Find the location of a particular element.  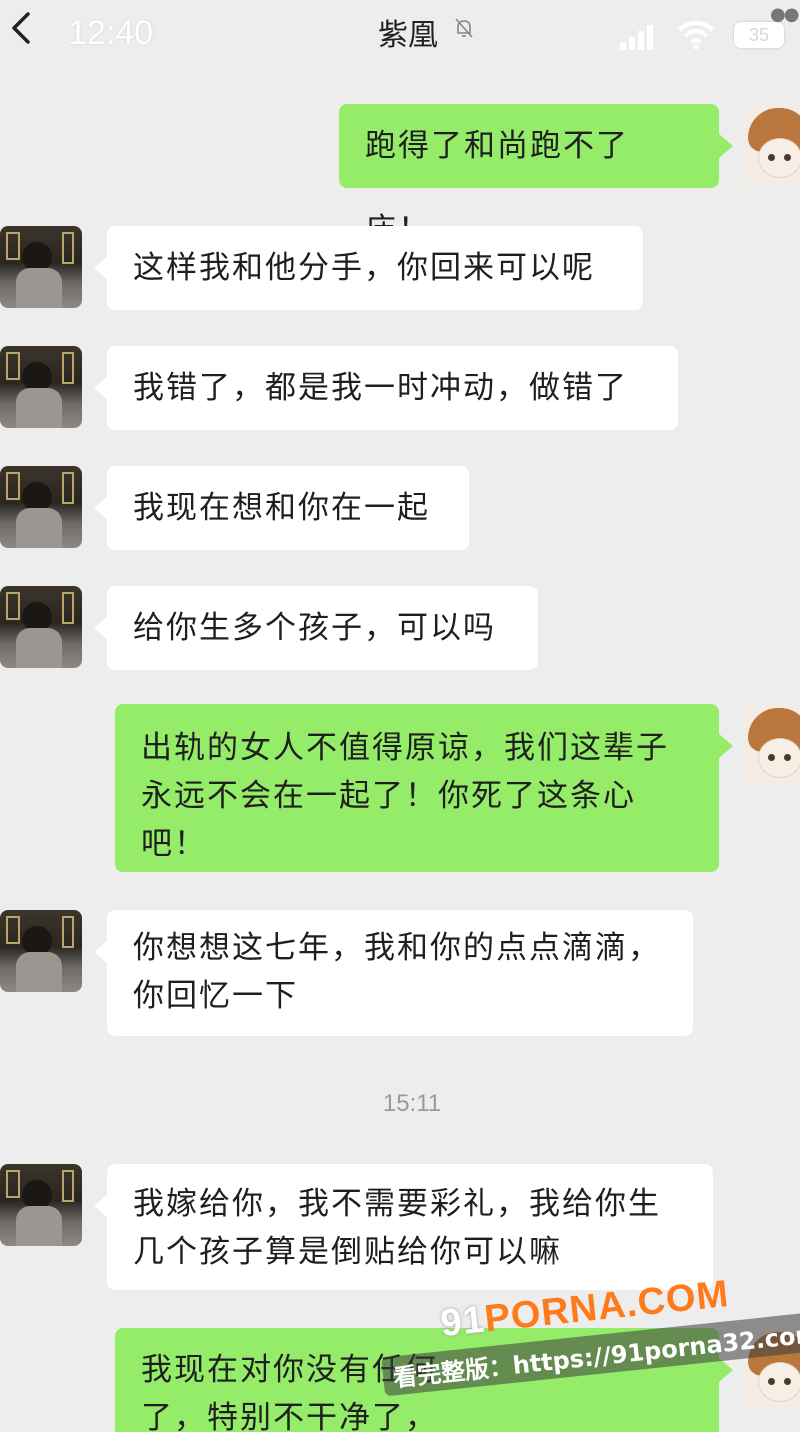

message-text: 我错了，都是我一时冲动，做错了 is located at coordinates (380, 388).